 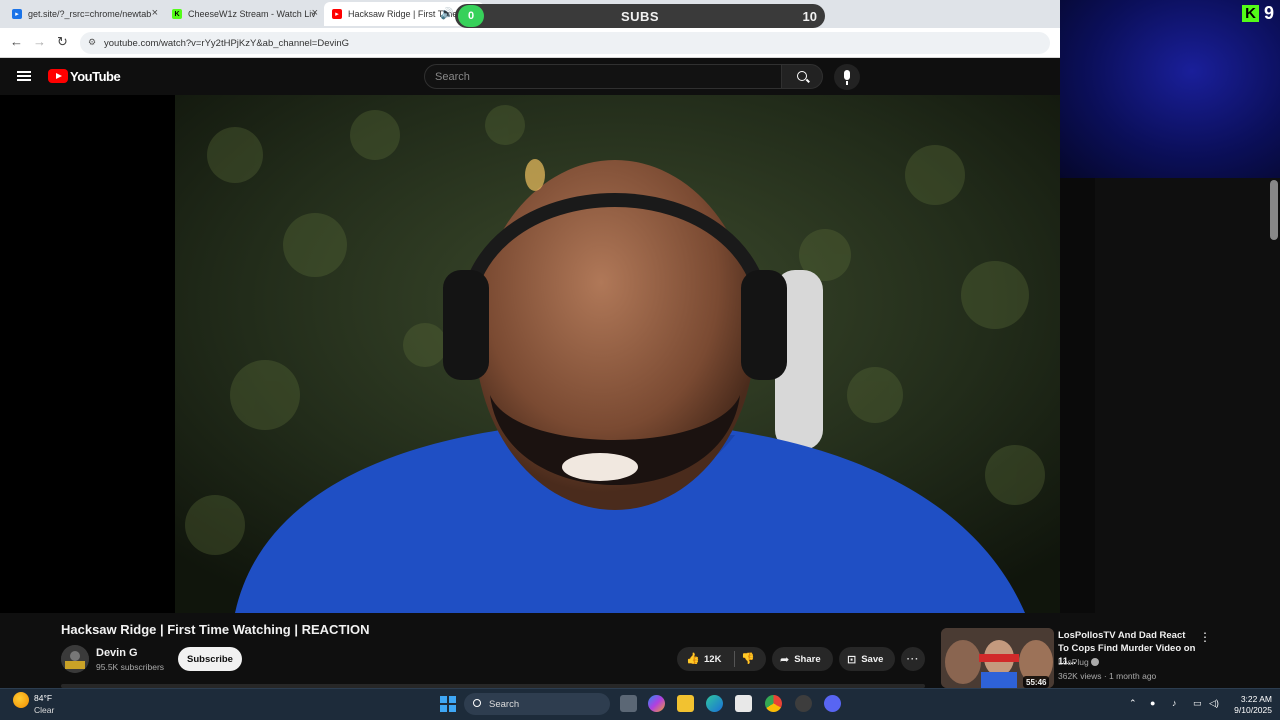 I want to click on more-actions-button: ···, so click(x=913, y=659).